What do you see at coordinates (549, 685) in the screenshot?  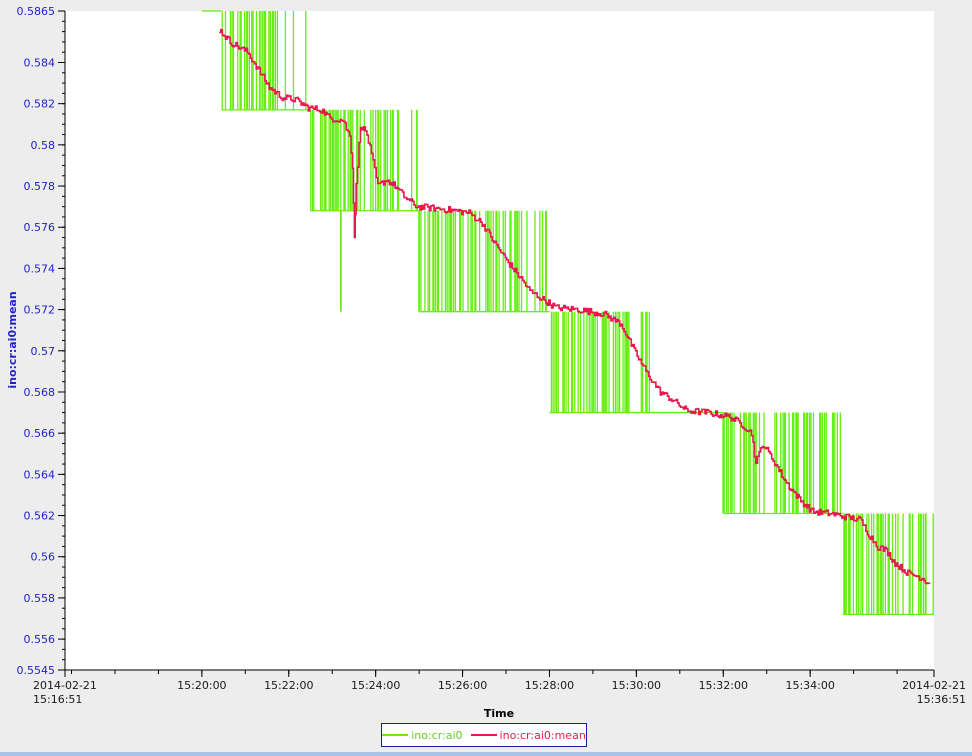 I see `x-tick-label: 15:28:00` at bounding box center [549, 685].